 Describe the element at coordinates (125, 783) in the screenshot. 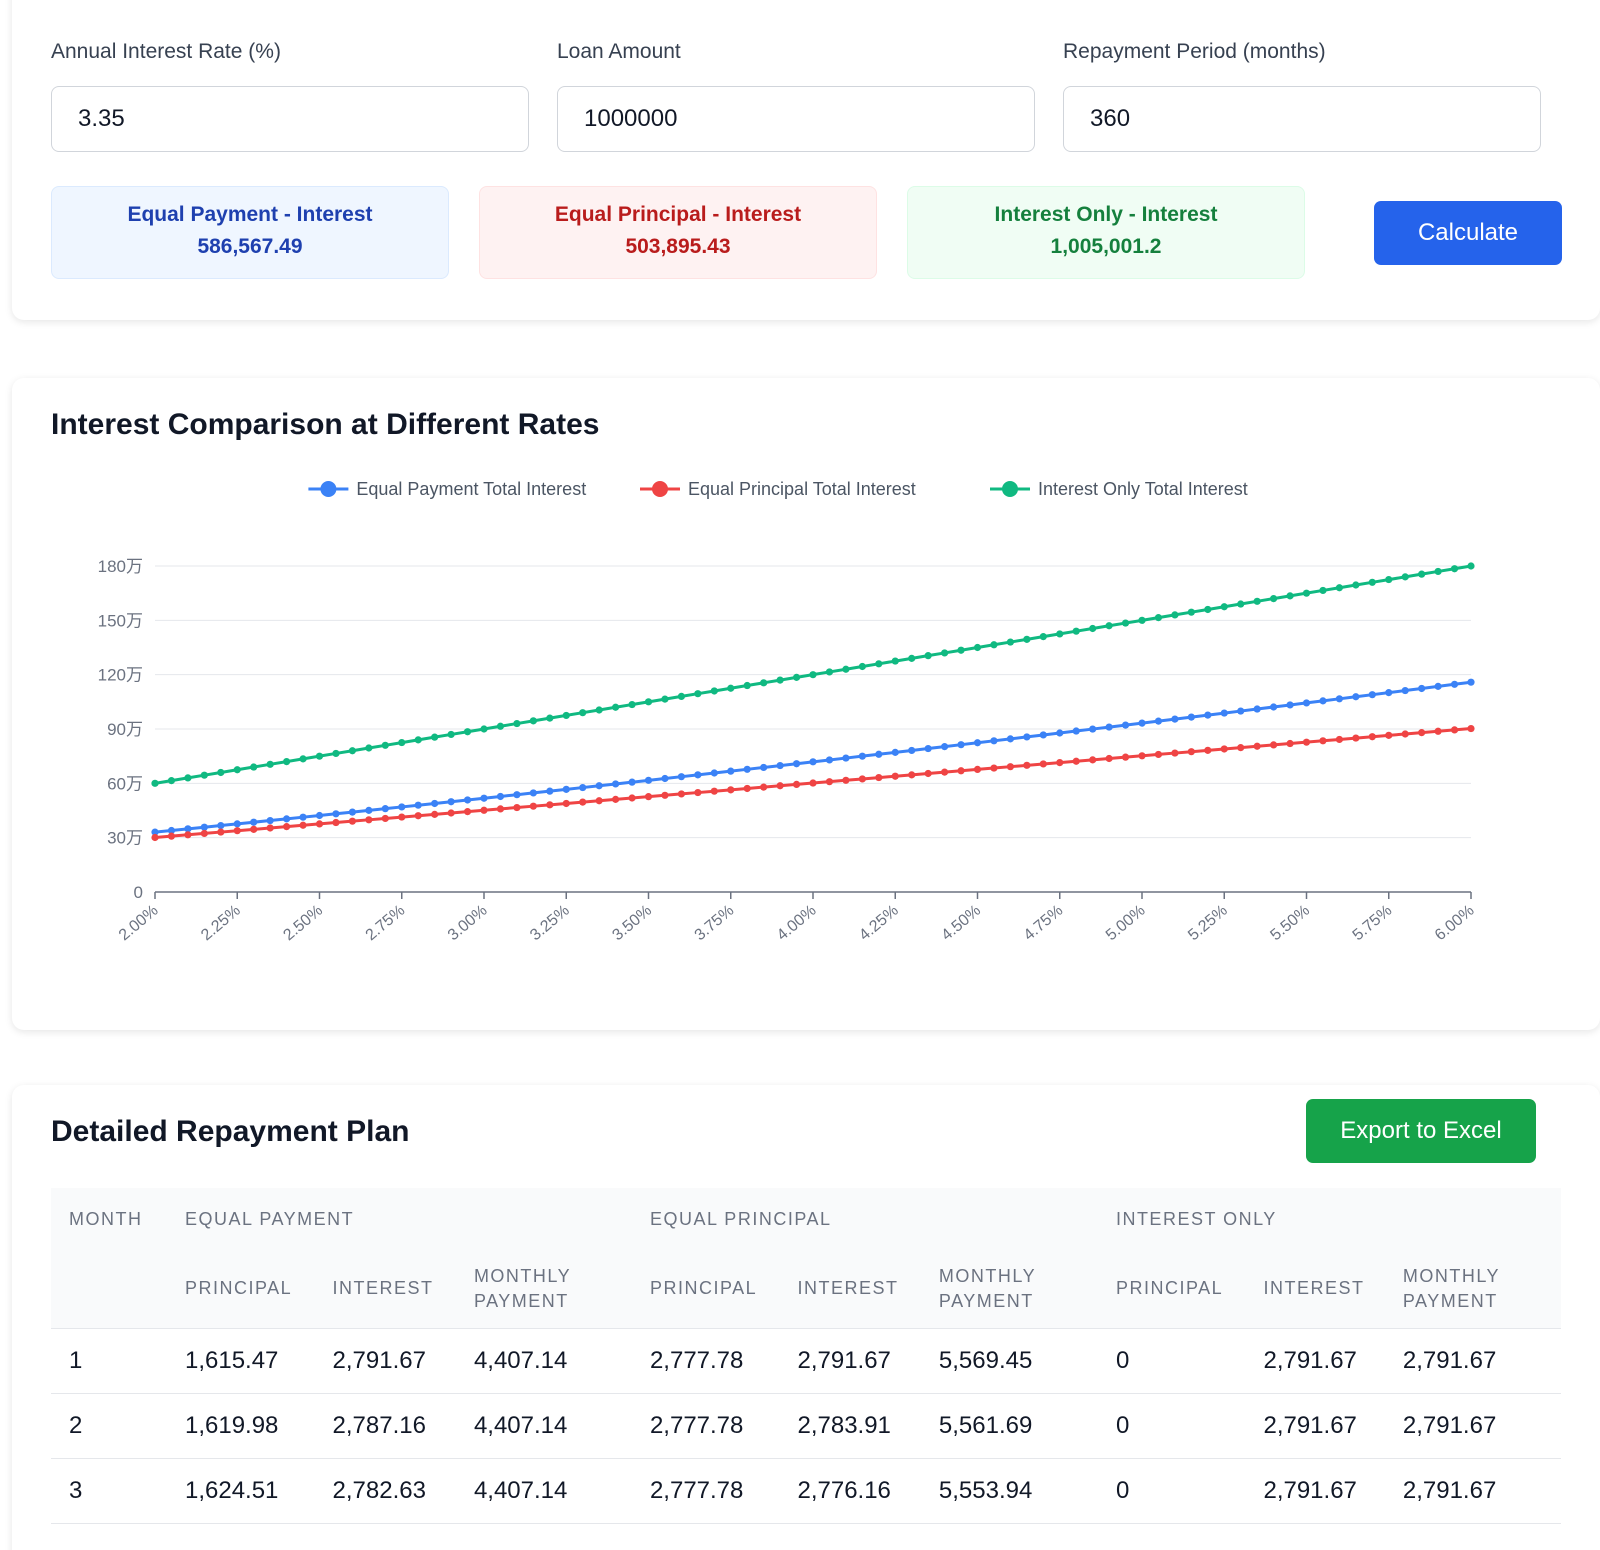

I see `y-tick-label: 60万` at that location.